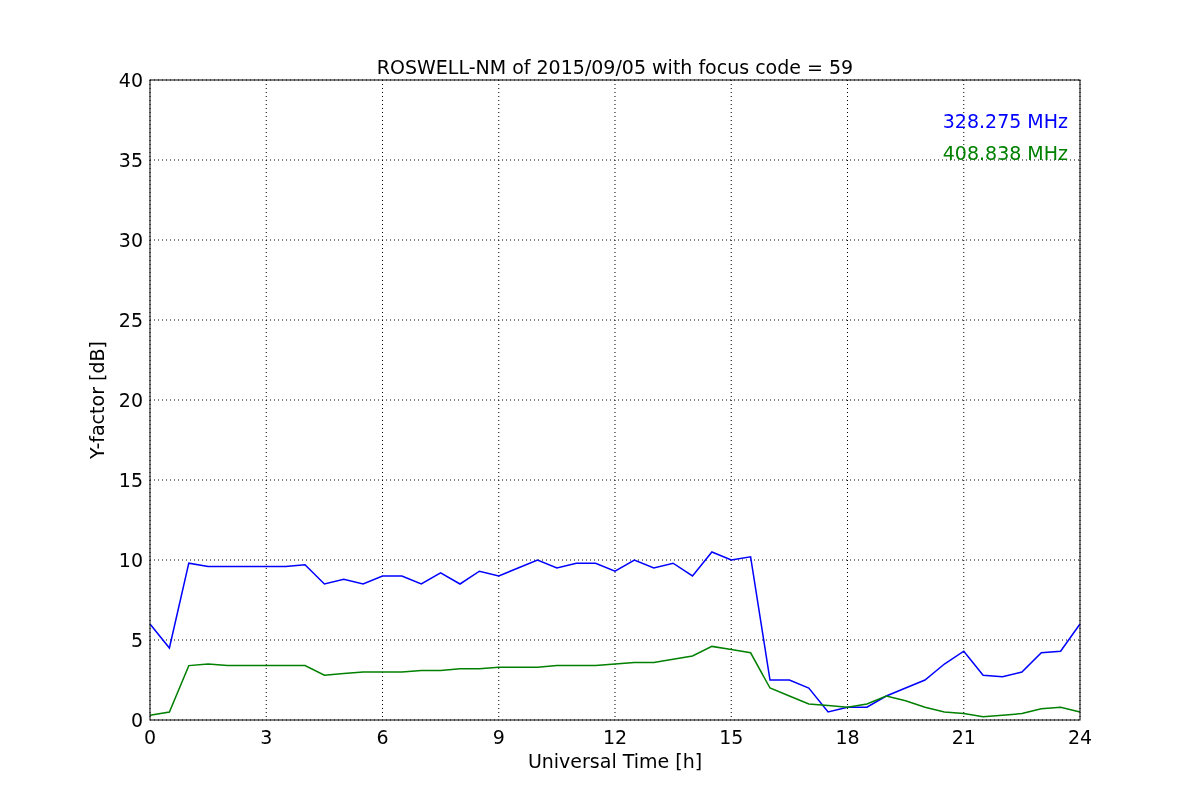 The height and width of the screenshot is (800, 1200). Describe the element at coordinates (136, 640) in the screenshot. I see `y-tick-label: 5` at that location.